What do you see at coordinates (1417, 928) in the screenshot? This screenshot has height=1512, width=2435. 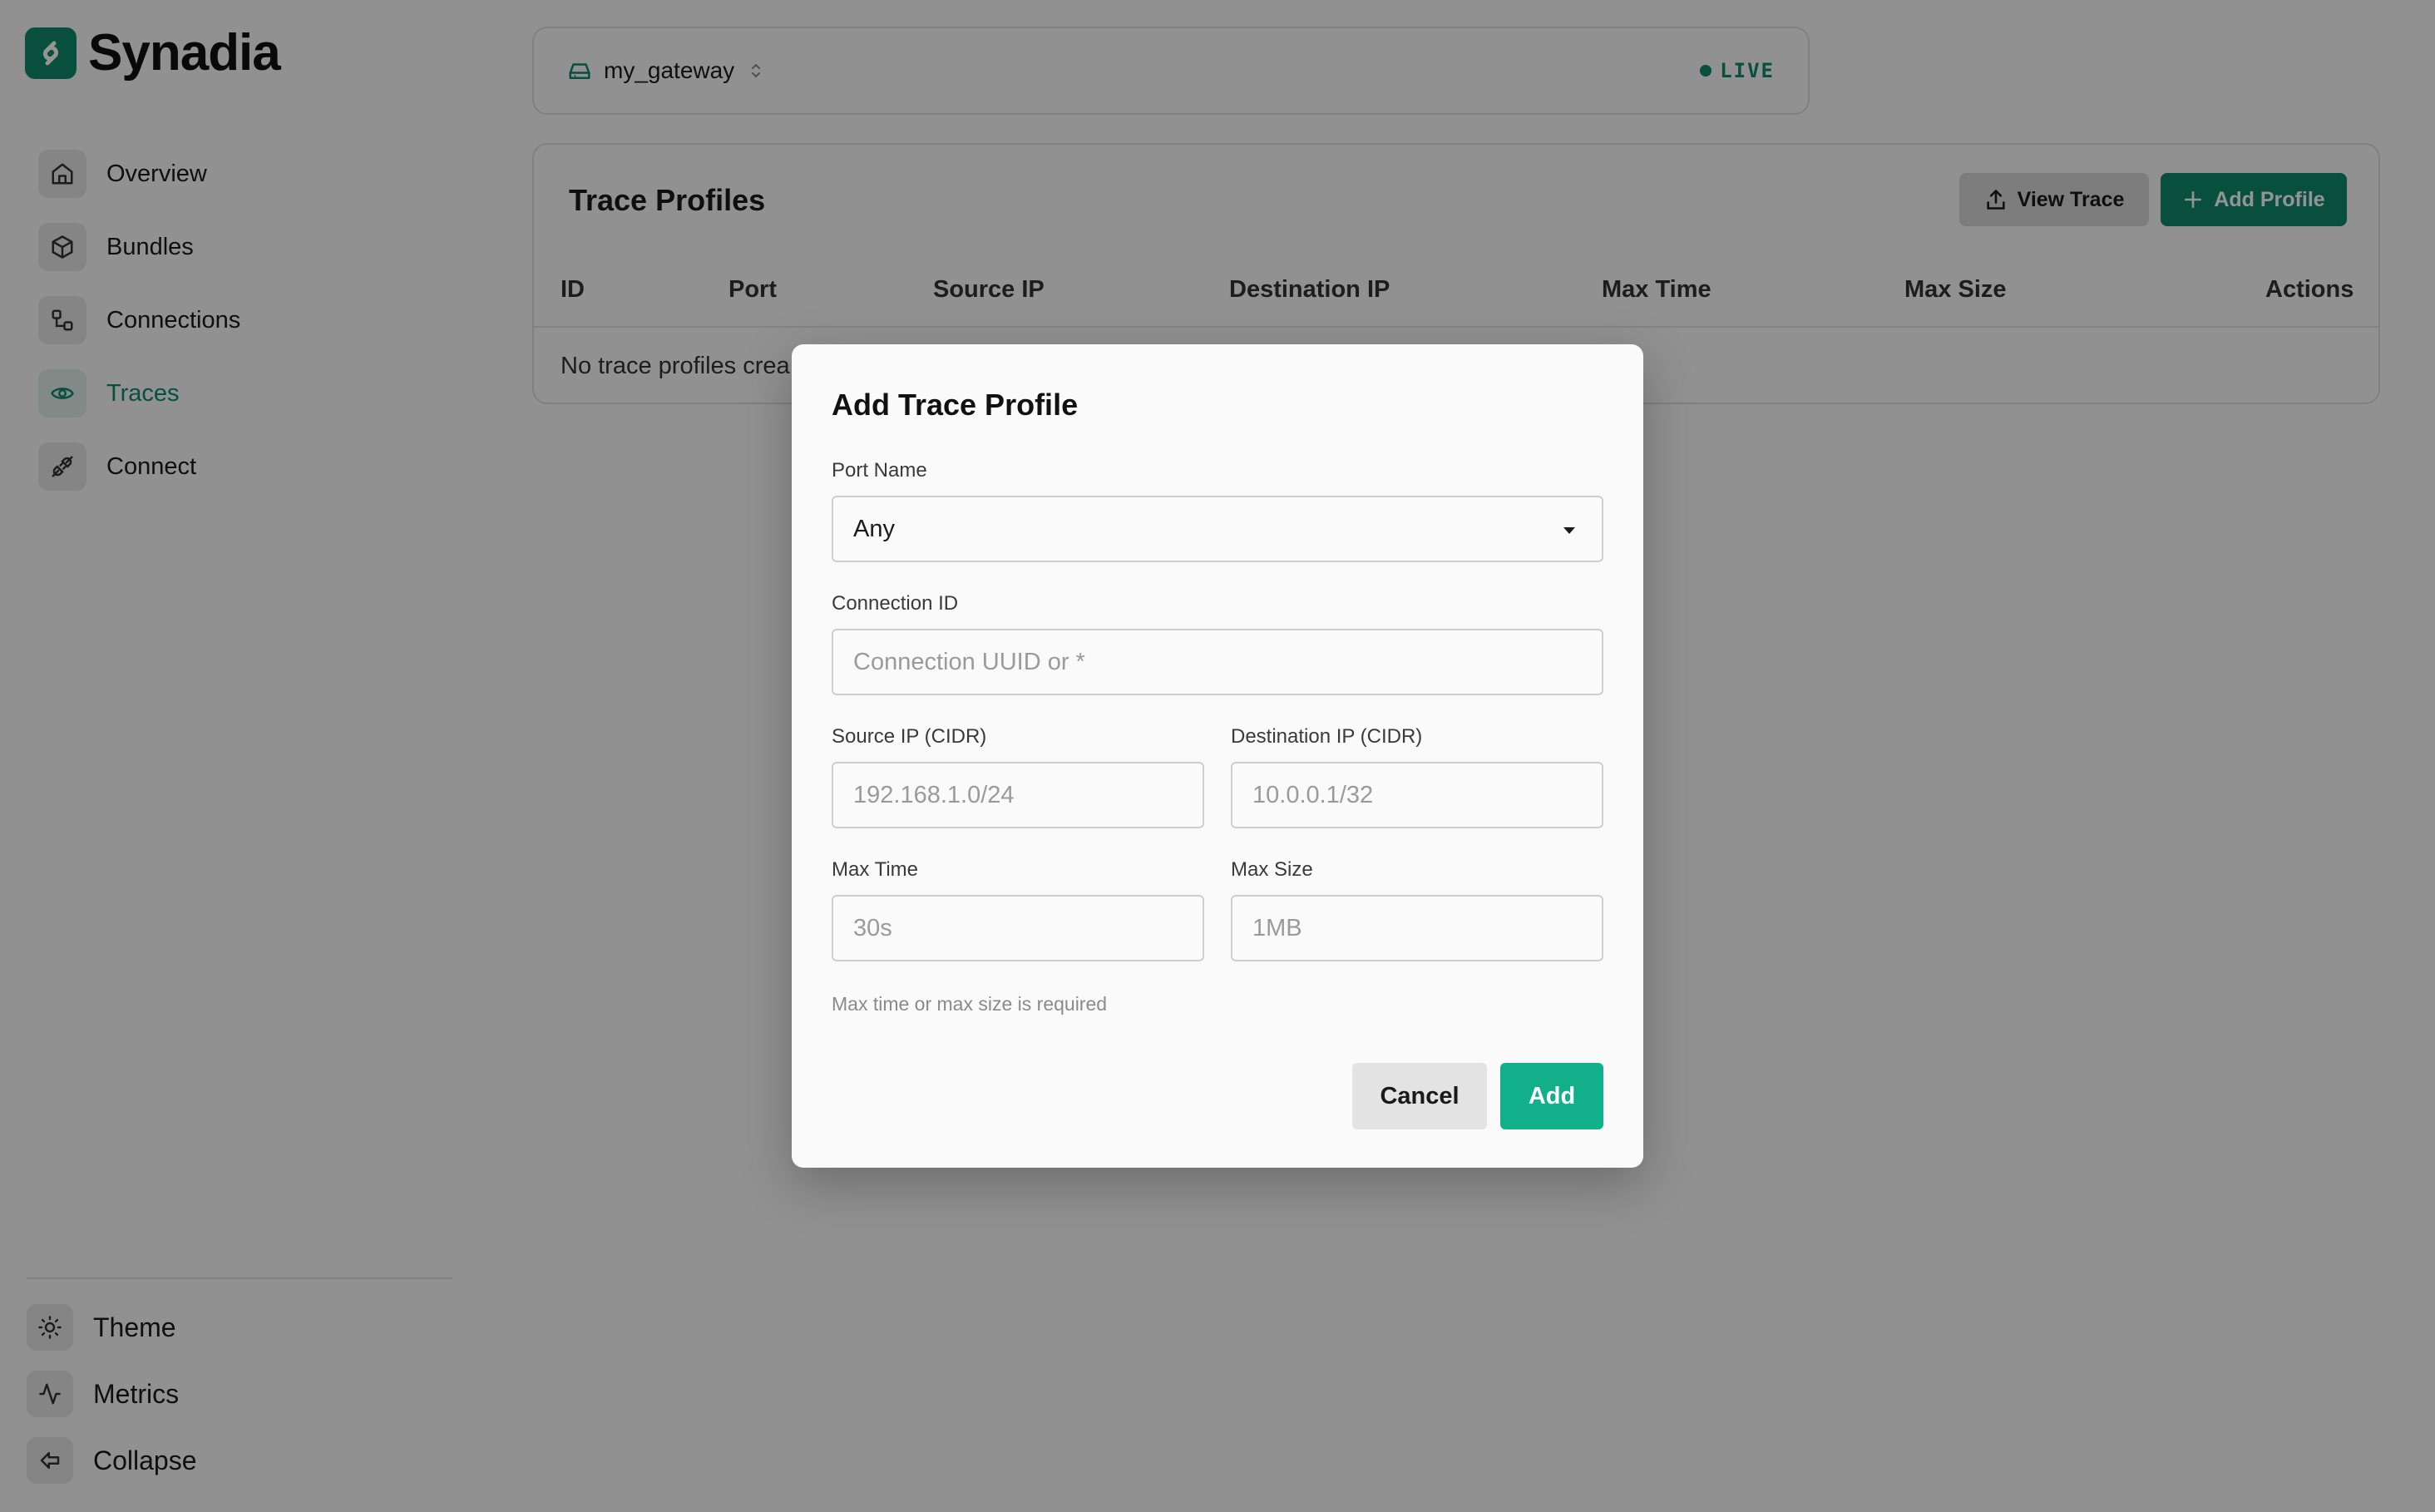 I see `max-size-input: 1MB` at bounding box center [1417, 928].